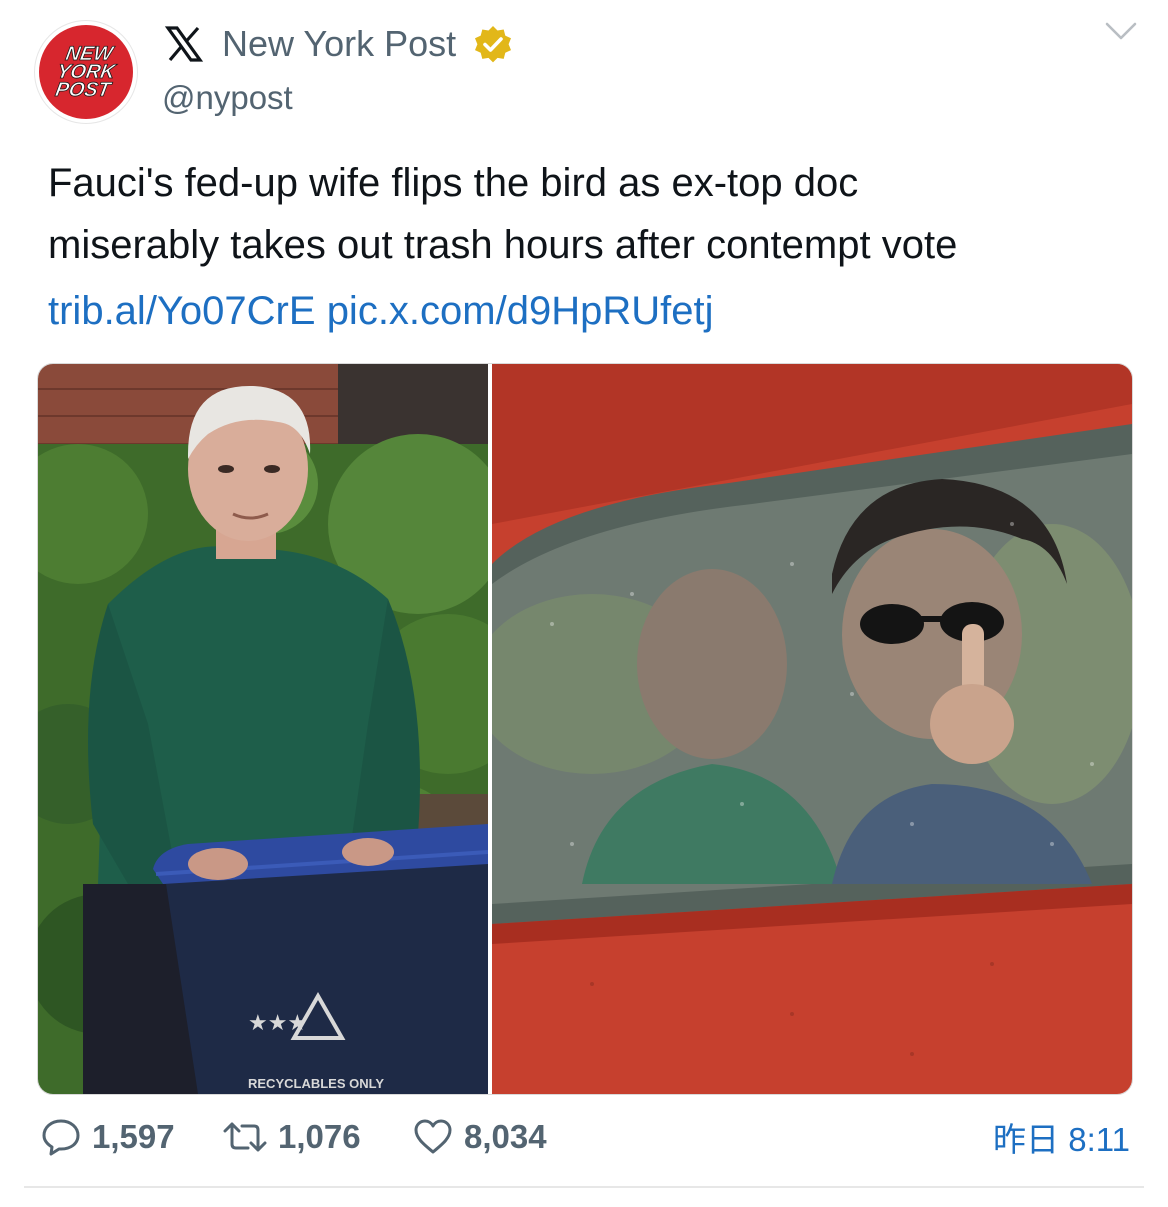 This screenshot has height=1207, width=1168. Describe the element at coordinates (584, 1187) in the screenshot. I see `divider` at that location.